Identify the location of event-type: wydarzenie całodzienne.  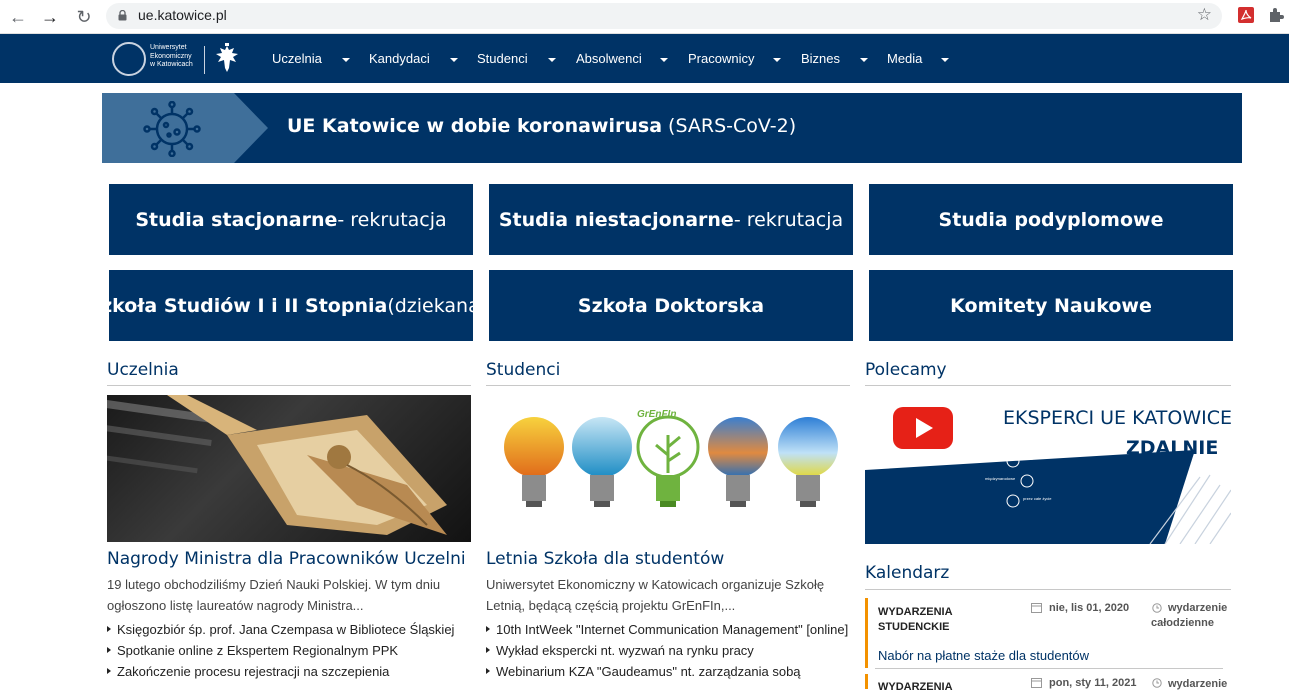
(1189, 615).